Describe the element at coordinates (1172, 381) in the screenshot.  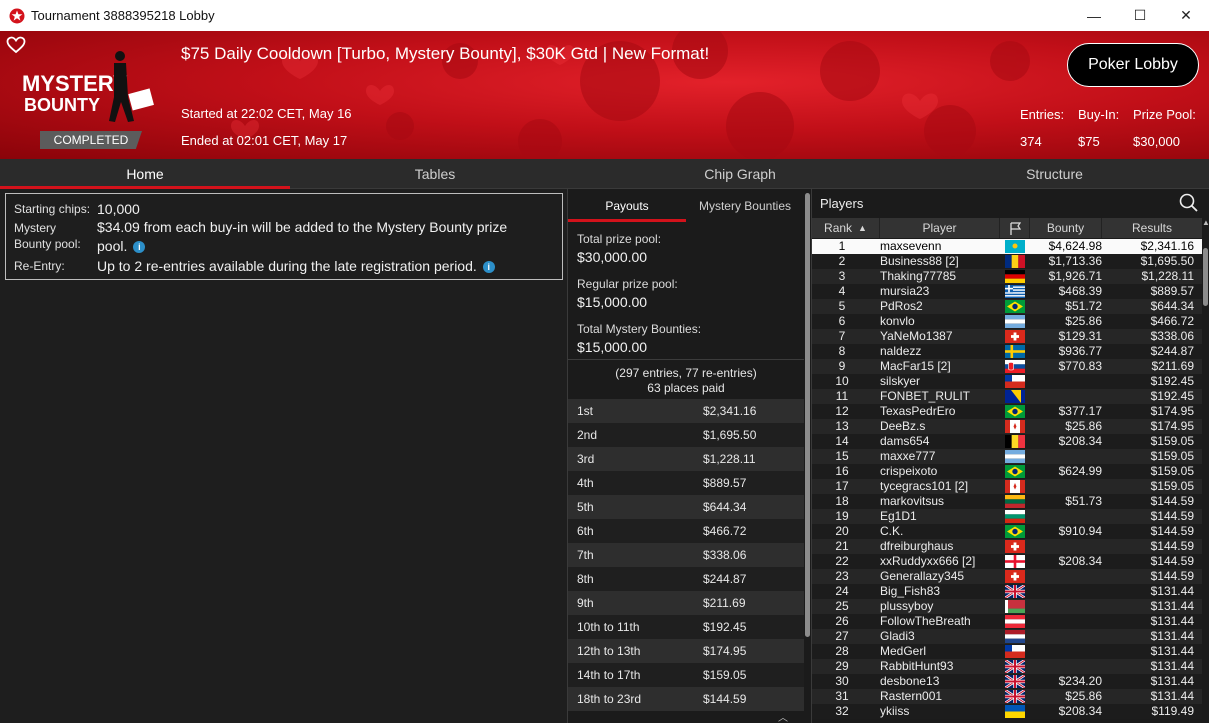
I see `player-result: $192.45` at that location.